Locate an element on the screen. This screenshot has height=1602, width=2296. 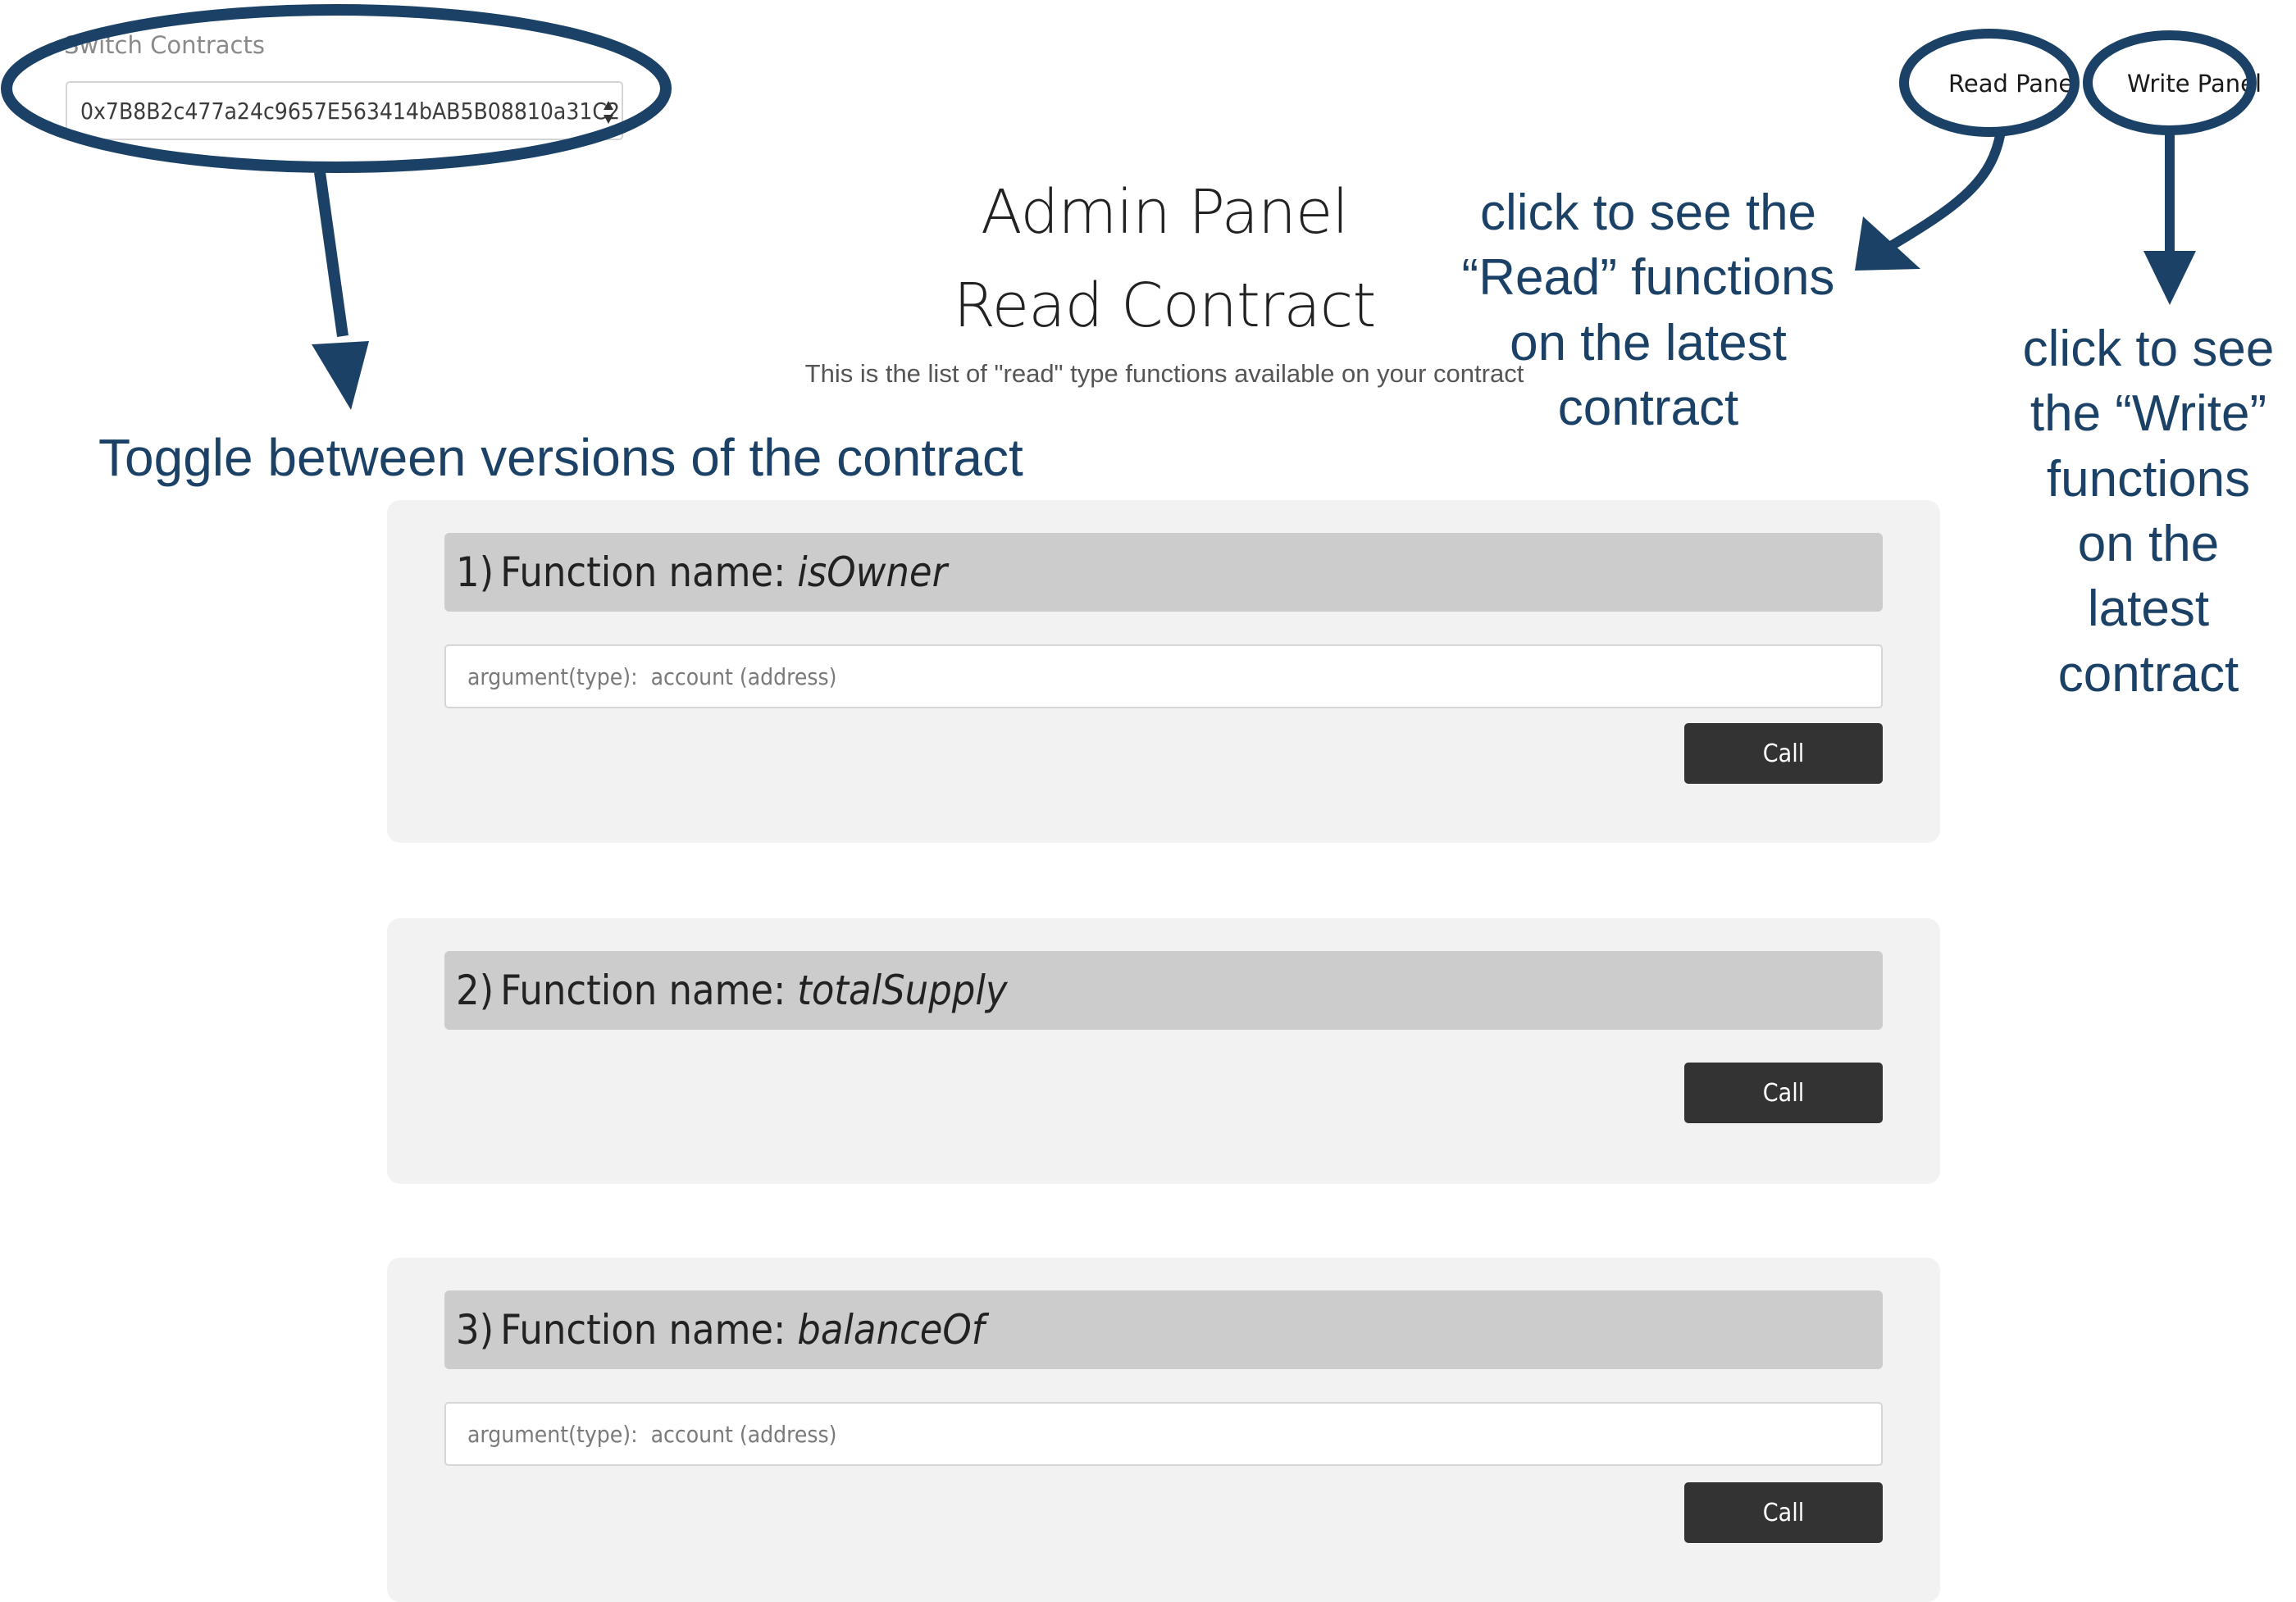
write-panel-link: Write Panel is located at coordinates (2194, 84).